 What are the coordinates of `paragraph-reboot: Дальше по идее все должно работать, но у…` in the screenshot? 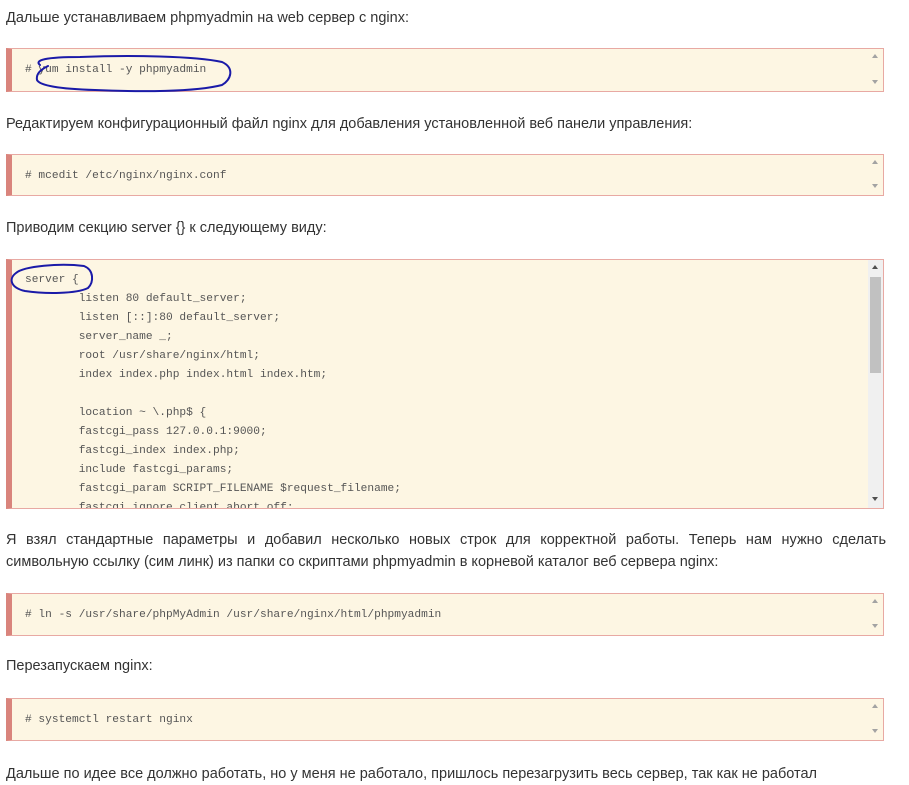 It's located at (412, 774).